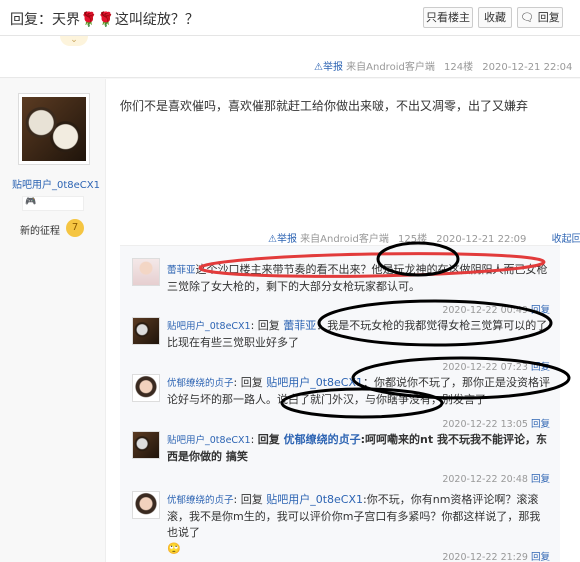 The height and width of the screenshot is (562, 580). Describe the element at coordinates (485, 367) in the screenshot. I see `reply-time: 2020-12-22 07:23` at that location.